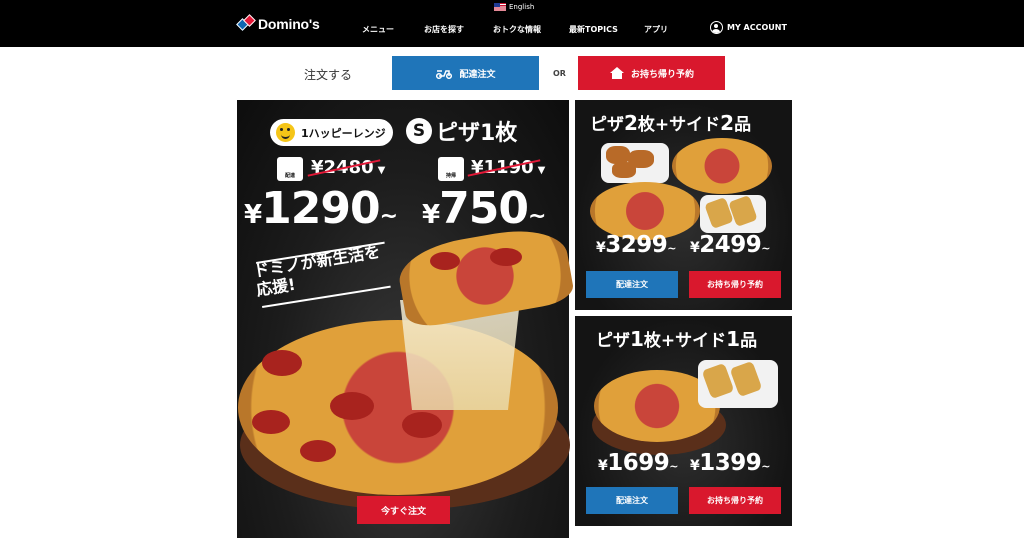  What do you see at coordinates (517, 29) in the screenshot?
I see `nav-deals: おトクな情報` at bounding box center [517, 29].